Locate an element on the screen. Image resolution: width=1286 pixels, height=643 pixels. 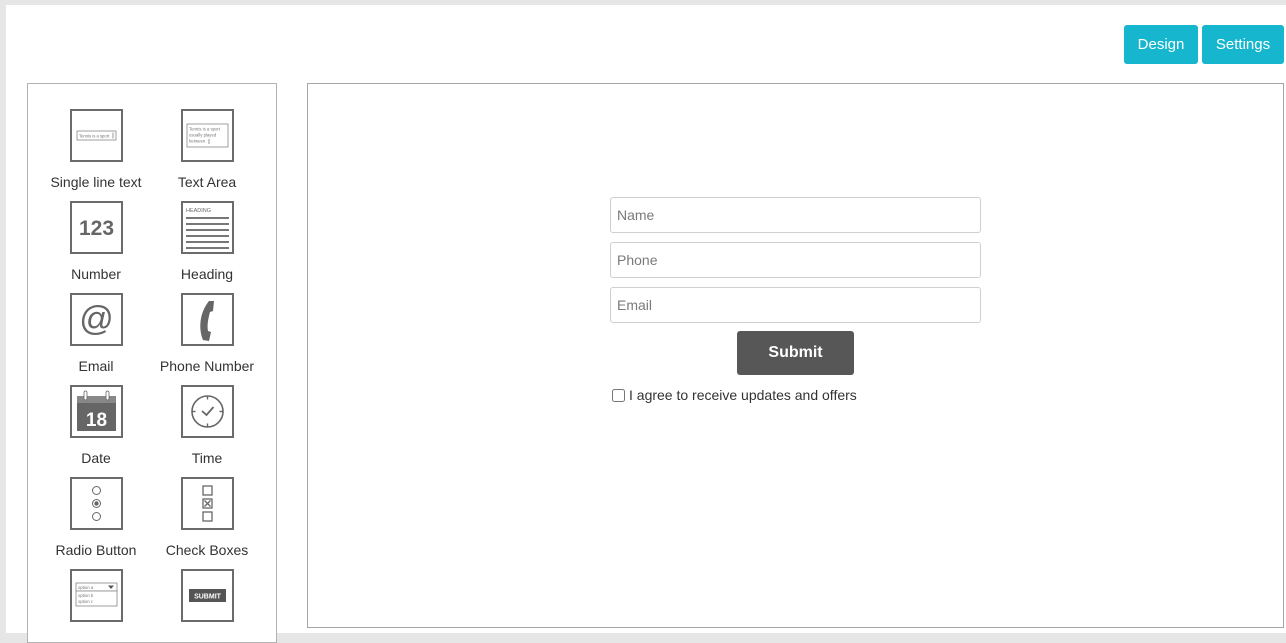
tool-label: Date is located at coordinates (96, 458).